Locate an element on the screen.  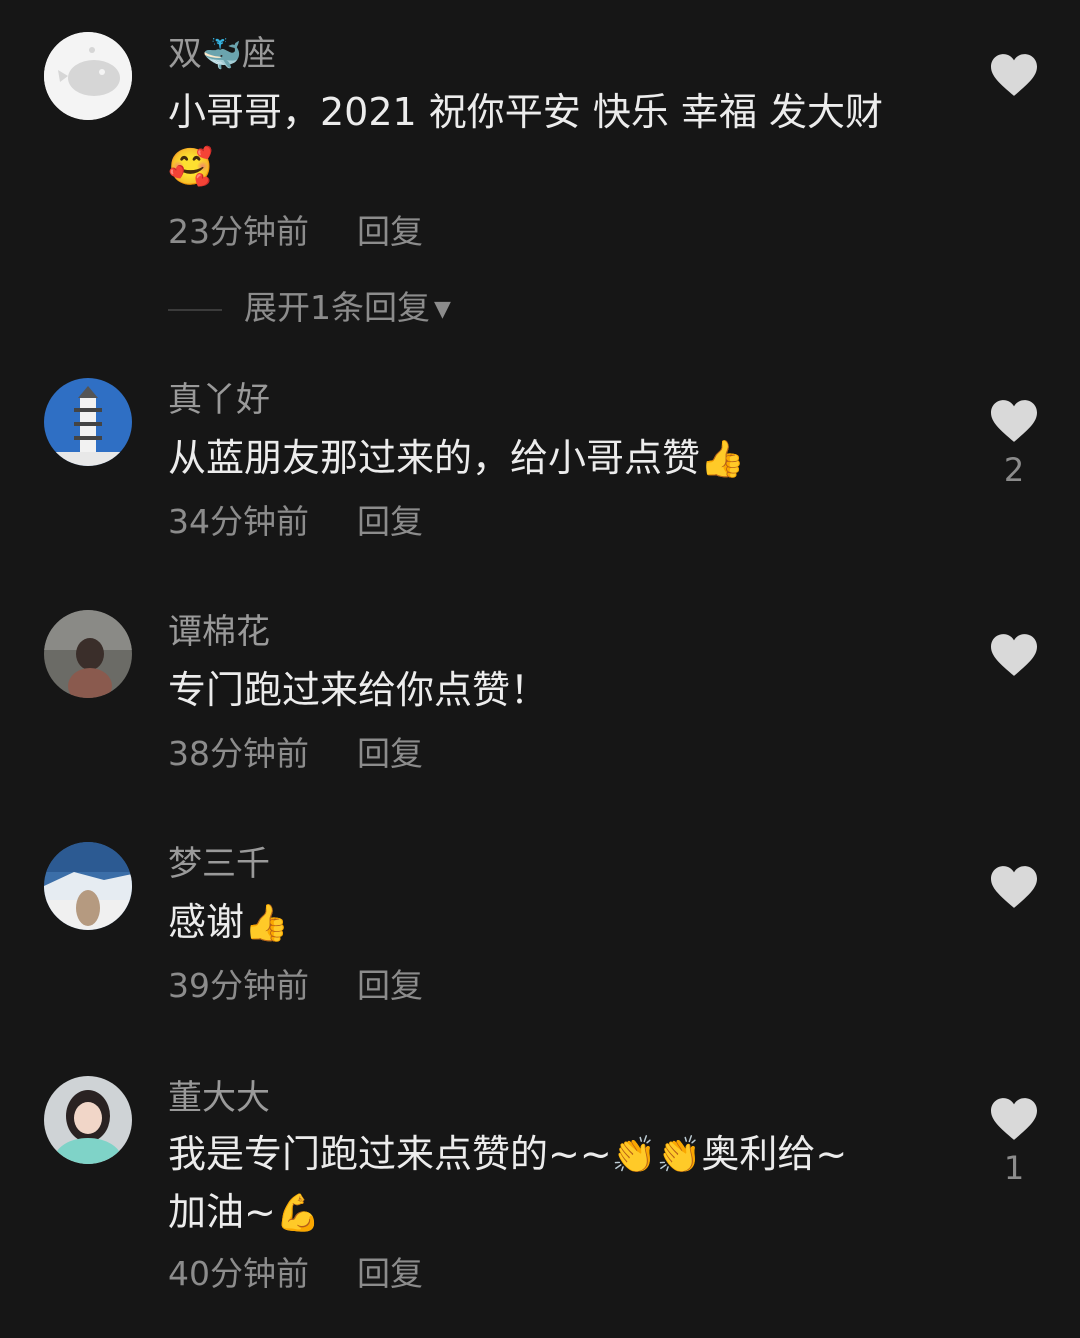
comment-time: 23分钟前 is located at coordinates (238, 231).